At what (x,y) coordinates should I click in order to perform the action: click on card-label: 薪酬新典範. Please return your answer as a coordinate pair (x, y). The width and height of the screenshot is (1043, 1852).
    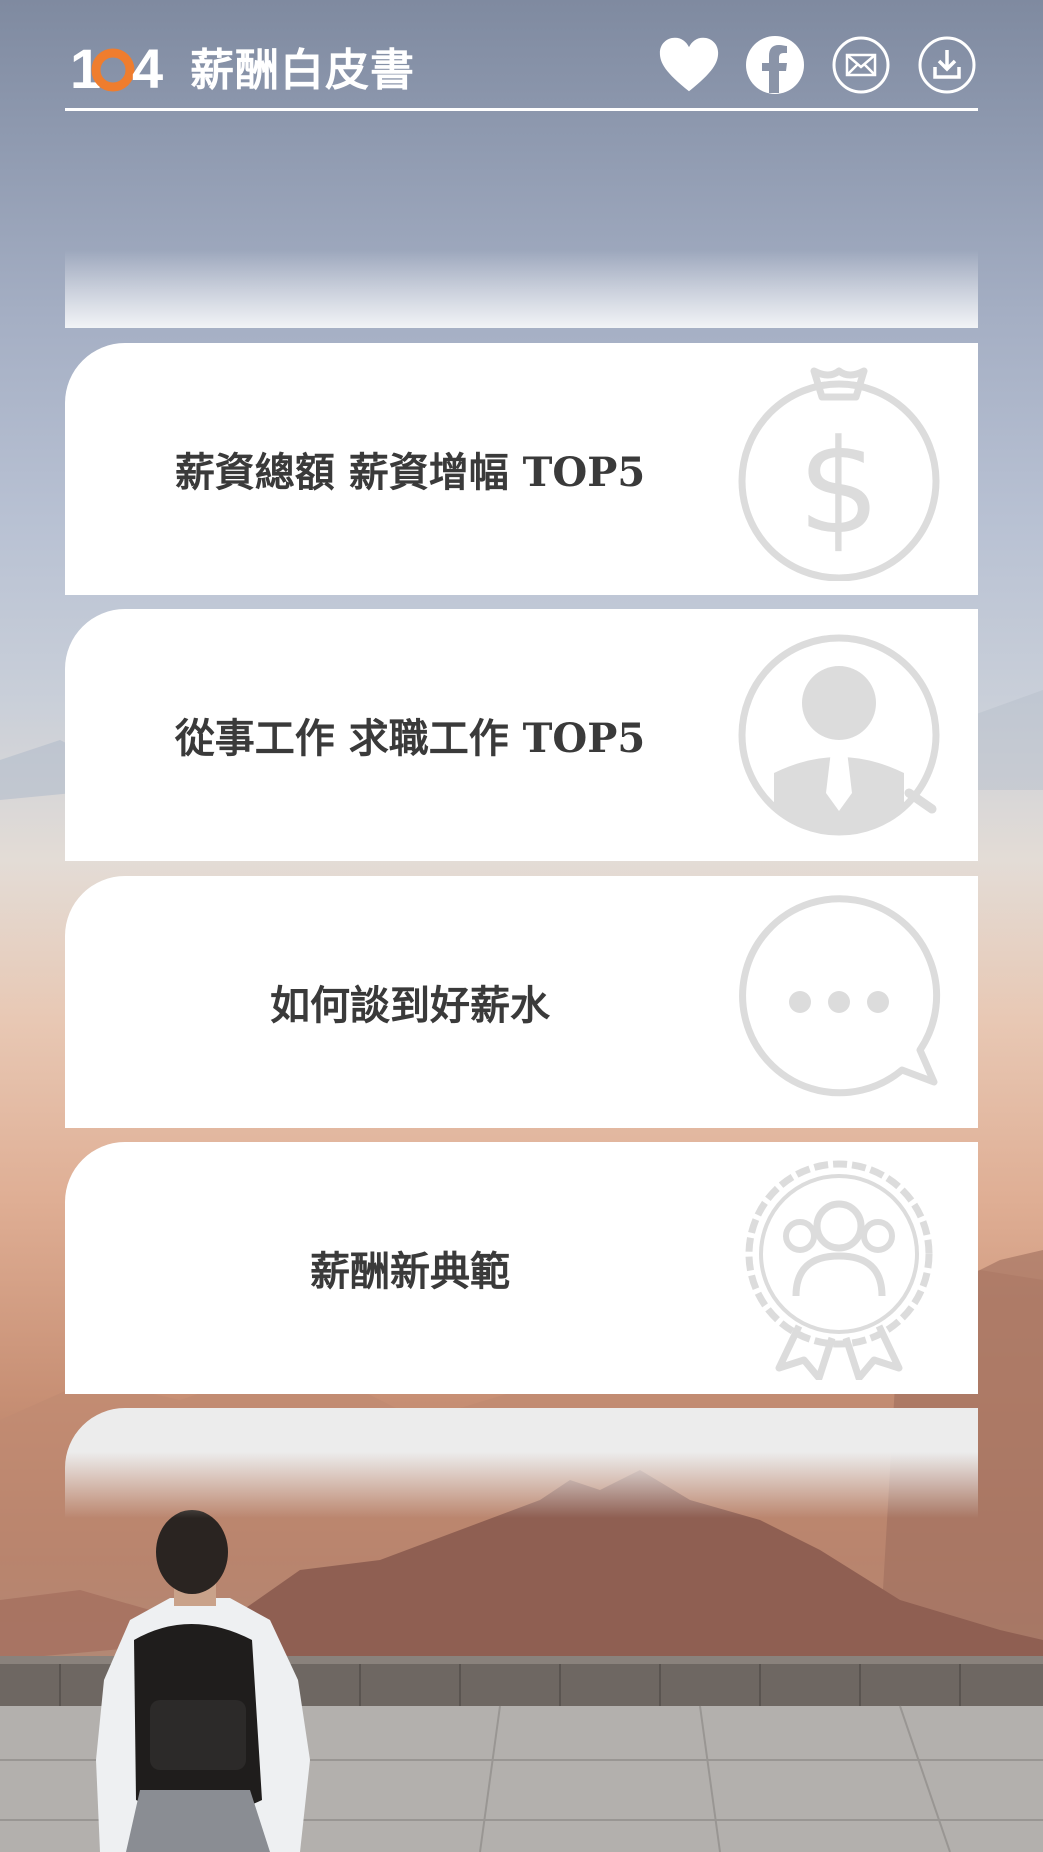
    Looking at the image, I should click on (410, 1271).